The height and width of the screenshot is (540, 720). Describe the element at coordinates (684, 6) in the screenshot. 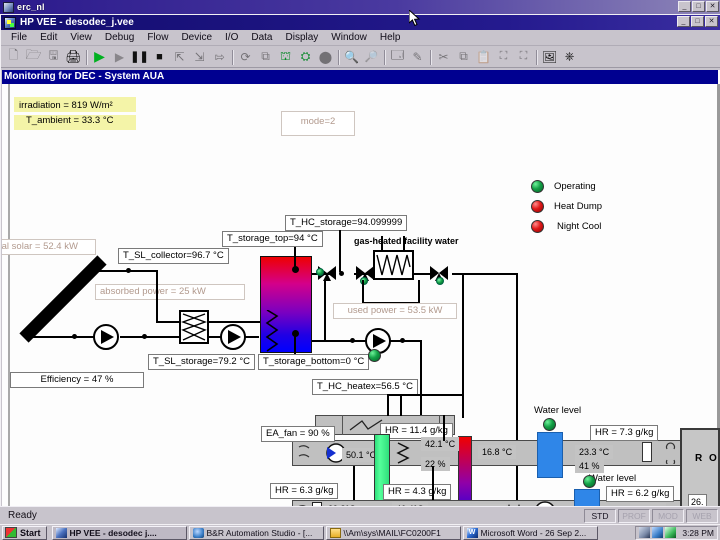

I see `outer-minimize-button: _` at that location.